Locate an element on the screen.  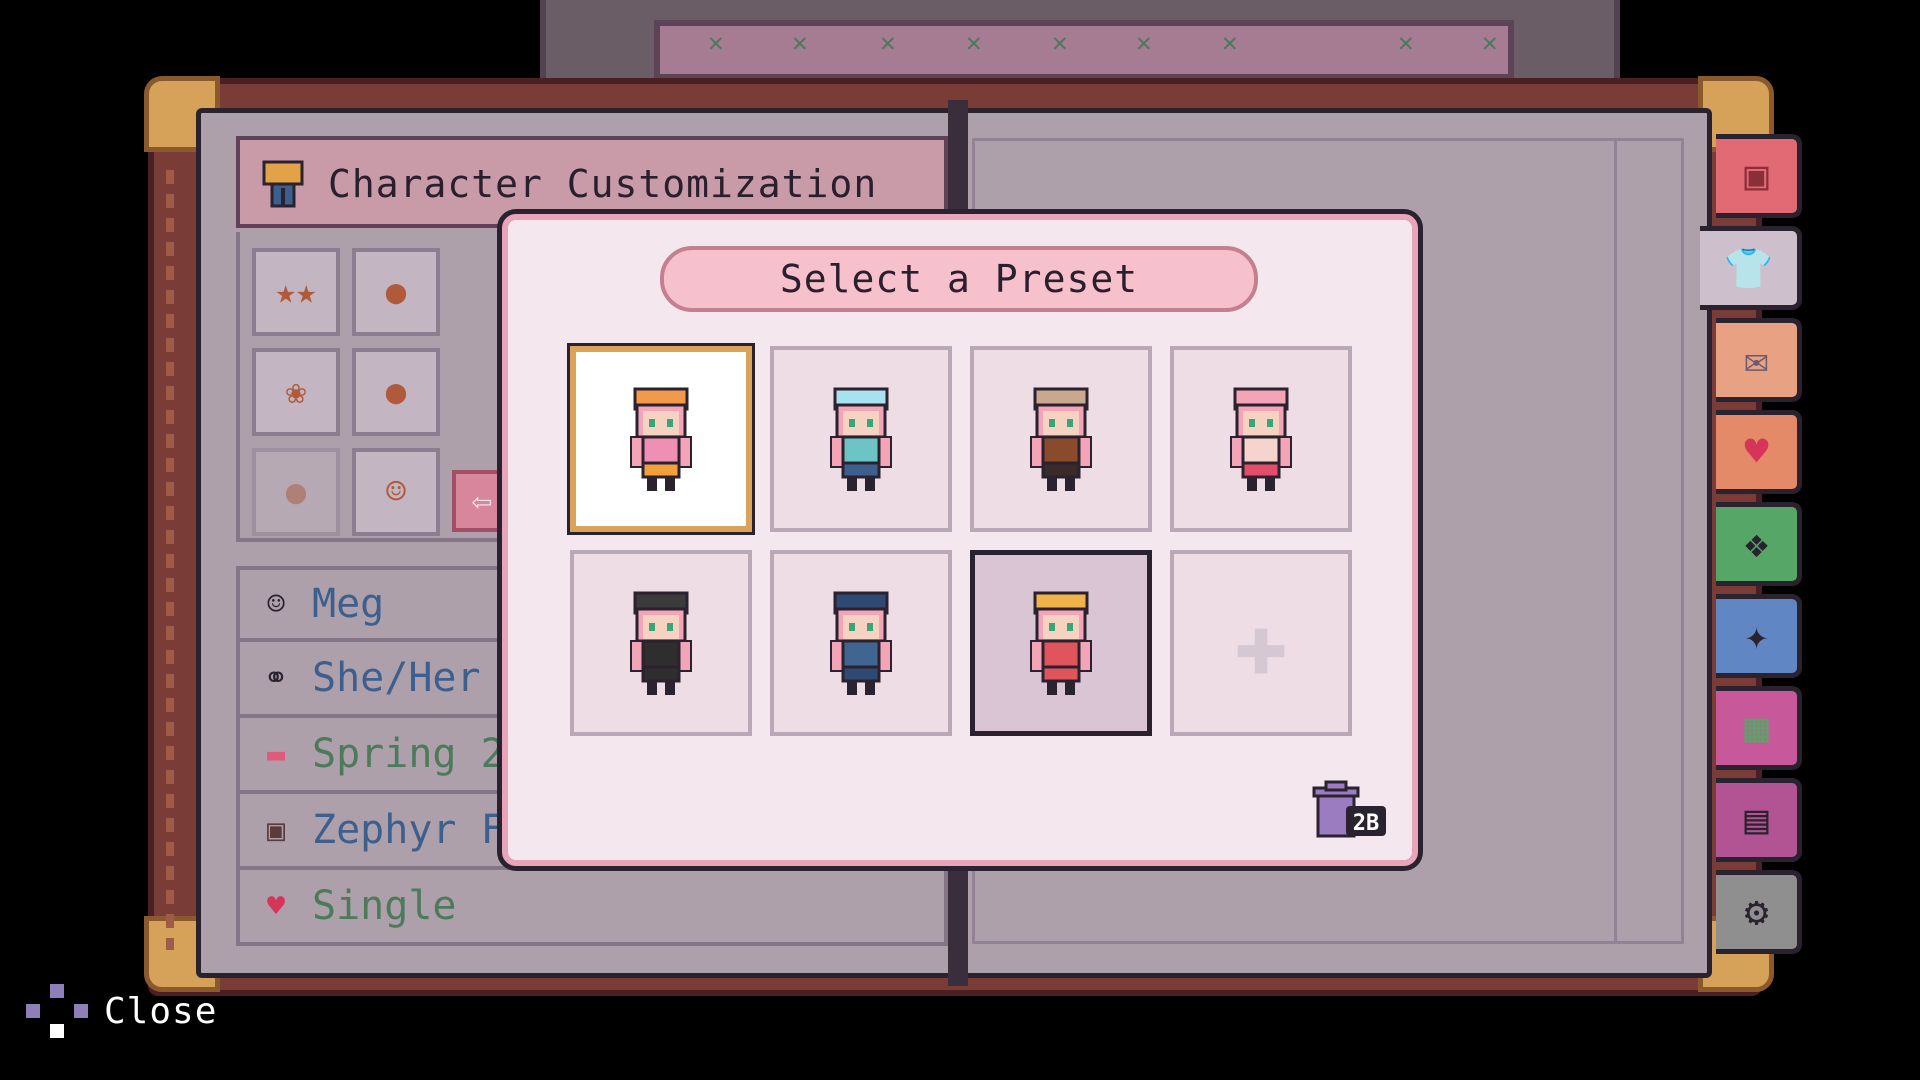
tab-relationships: ♥ is located at coordinates (1759, 452).